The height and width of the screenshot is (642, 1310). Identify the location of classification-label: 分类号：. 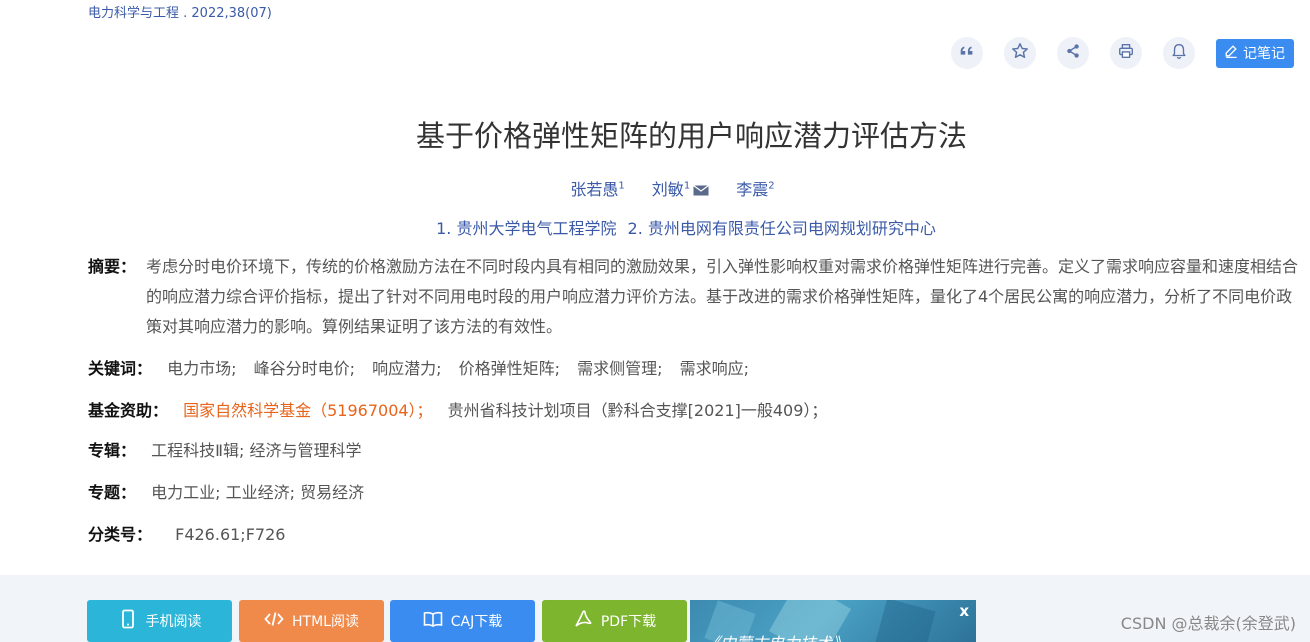
(120, 534).